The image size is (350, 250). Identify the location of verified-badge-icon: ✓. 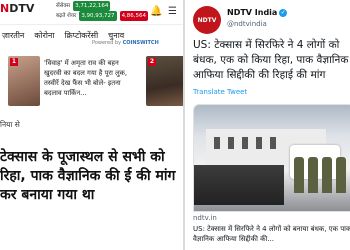
(283, 12).